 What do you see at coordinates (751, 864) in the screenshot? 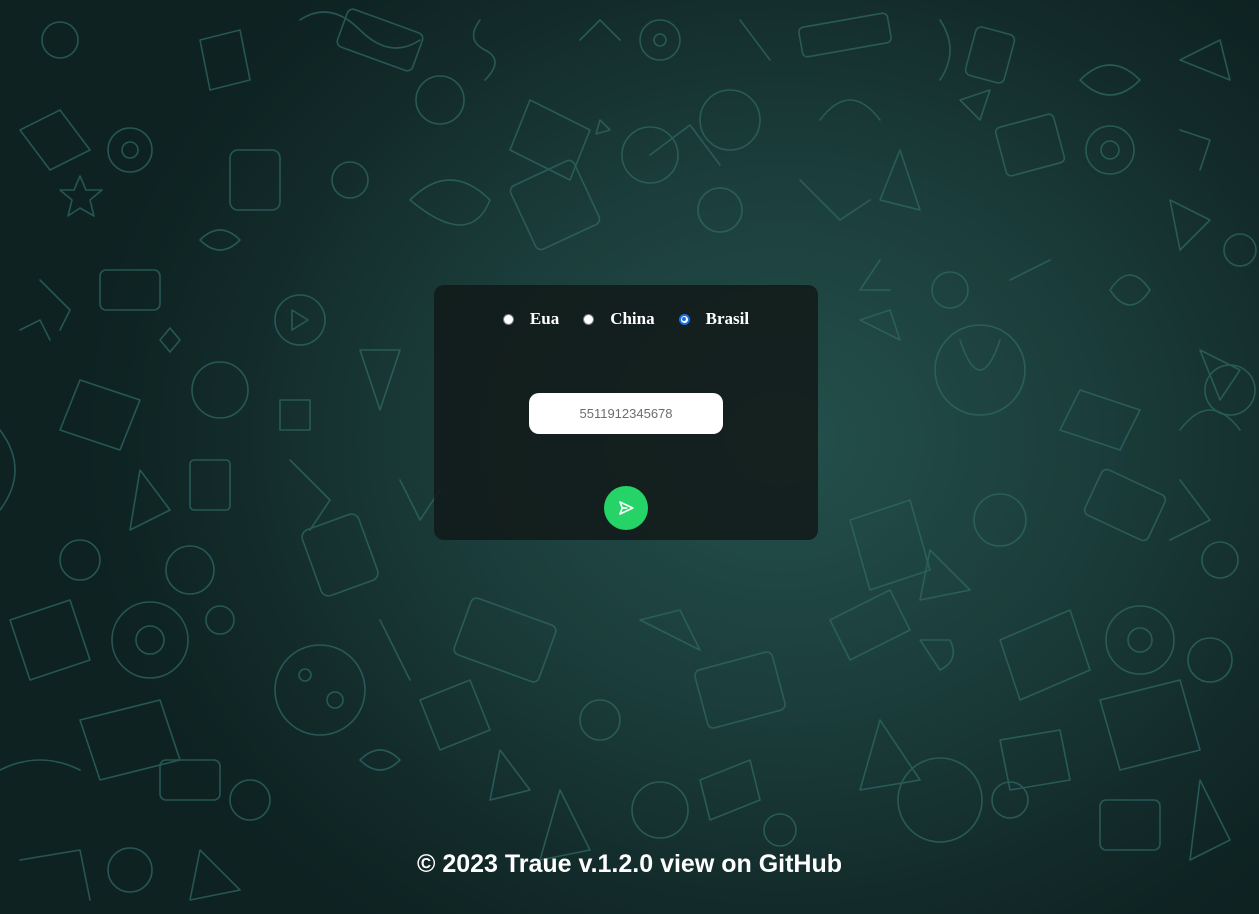
I see `github-link: view on GitHub` at bounding box center [751, 864].